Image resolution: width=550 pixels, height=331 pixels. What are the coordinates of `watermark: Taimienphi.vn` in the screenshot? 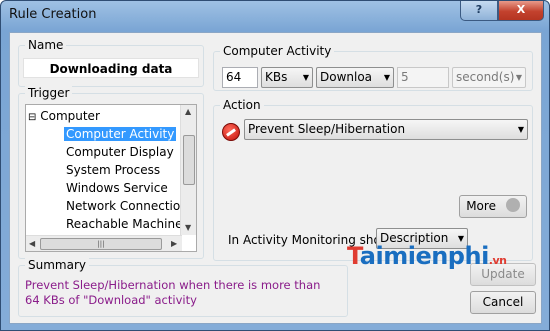 It's located at (442, 262).